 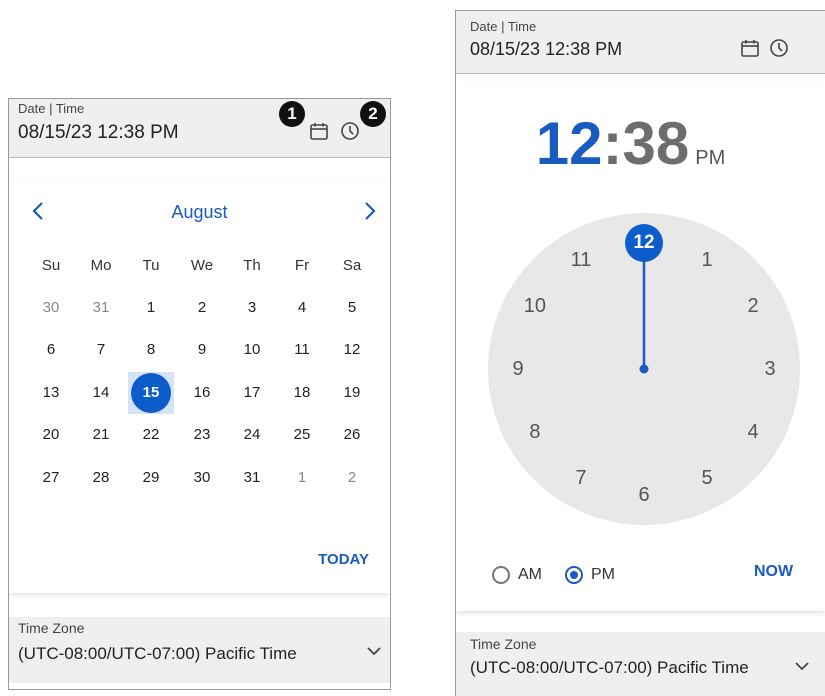 I want to click on am-radio-label: AM, so click(x=530, y=574).